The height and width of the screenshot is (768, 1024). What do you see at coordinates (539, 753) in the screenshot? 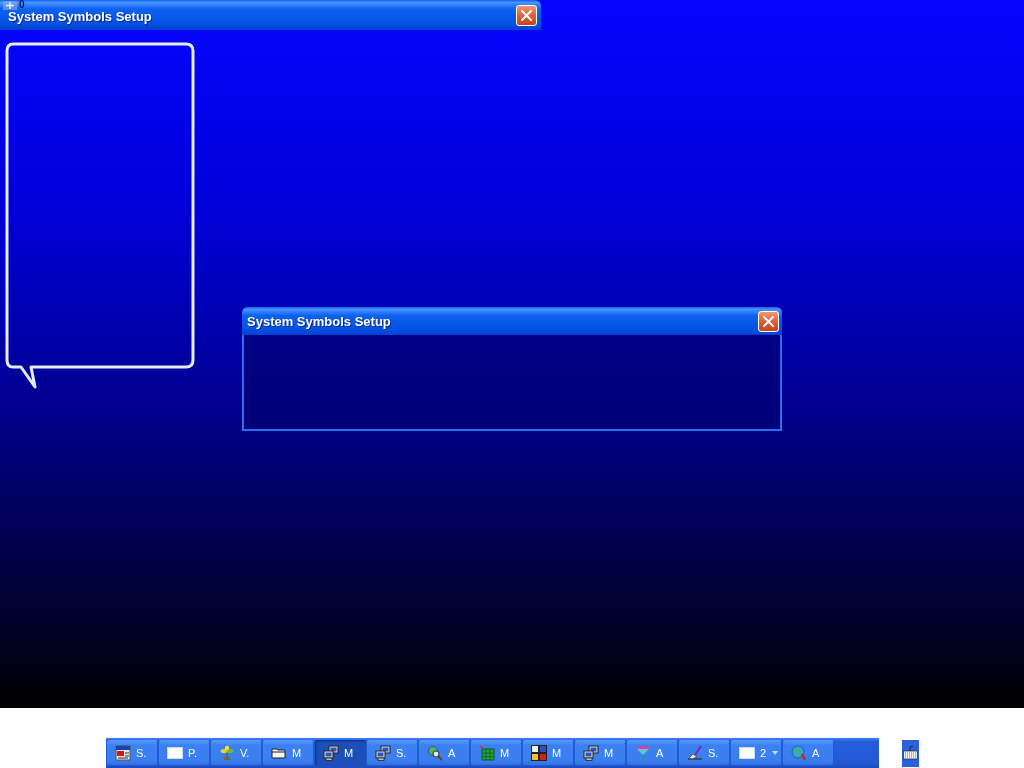
I see `tiles-icon` at bounding box center [539, 753].